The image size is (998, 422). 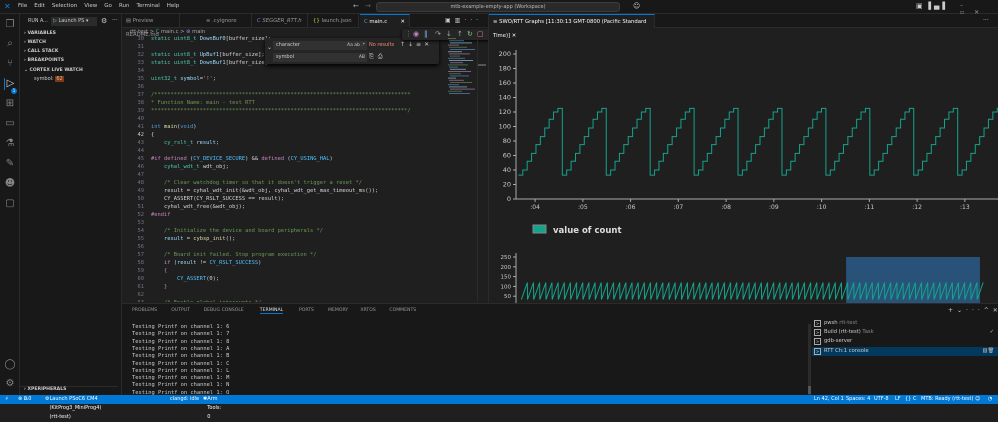 I want to click on replace-action-icons: ⎘⎙, so click(x=378, y=57).